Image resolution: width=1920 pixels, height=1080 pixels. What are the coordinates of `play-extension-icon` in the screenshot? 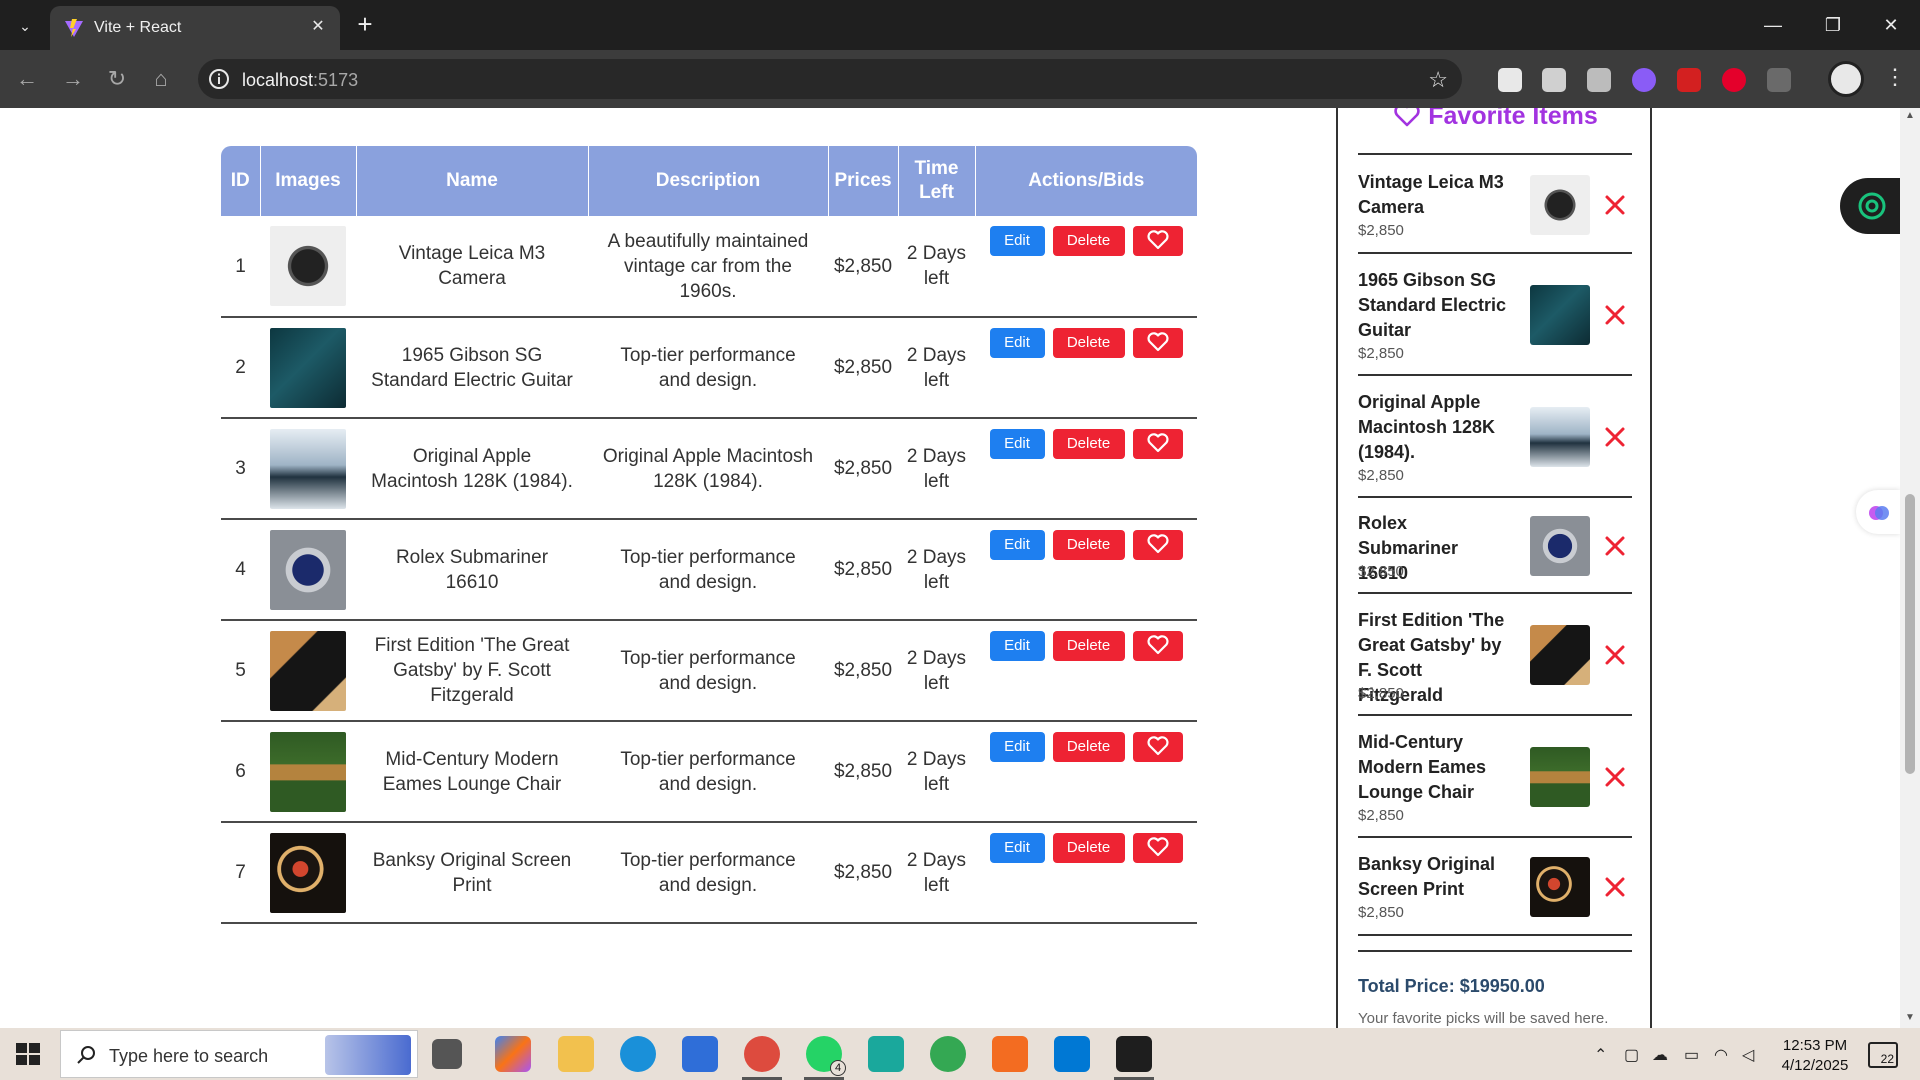 It's located at (1644, 80).